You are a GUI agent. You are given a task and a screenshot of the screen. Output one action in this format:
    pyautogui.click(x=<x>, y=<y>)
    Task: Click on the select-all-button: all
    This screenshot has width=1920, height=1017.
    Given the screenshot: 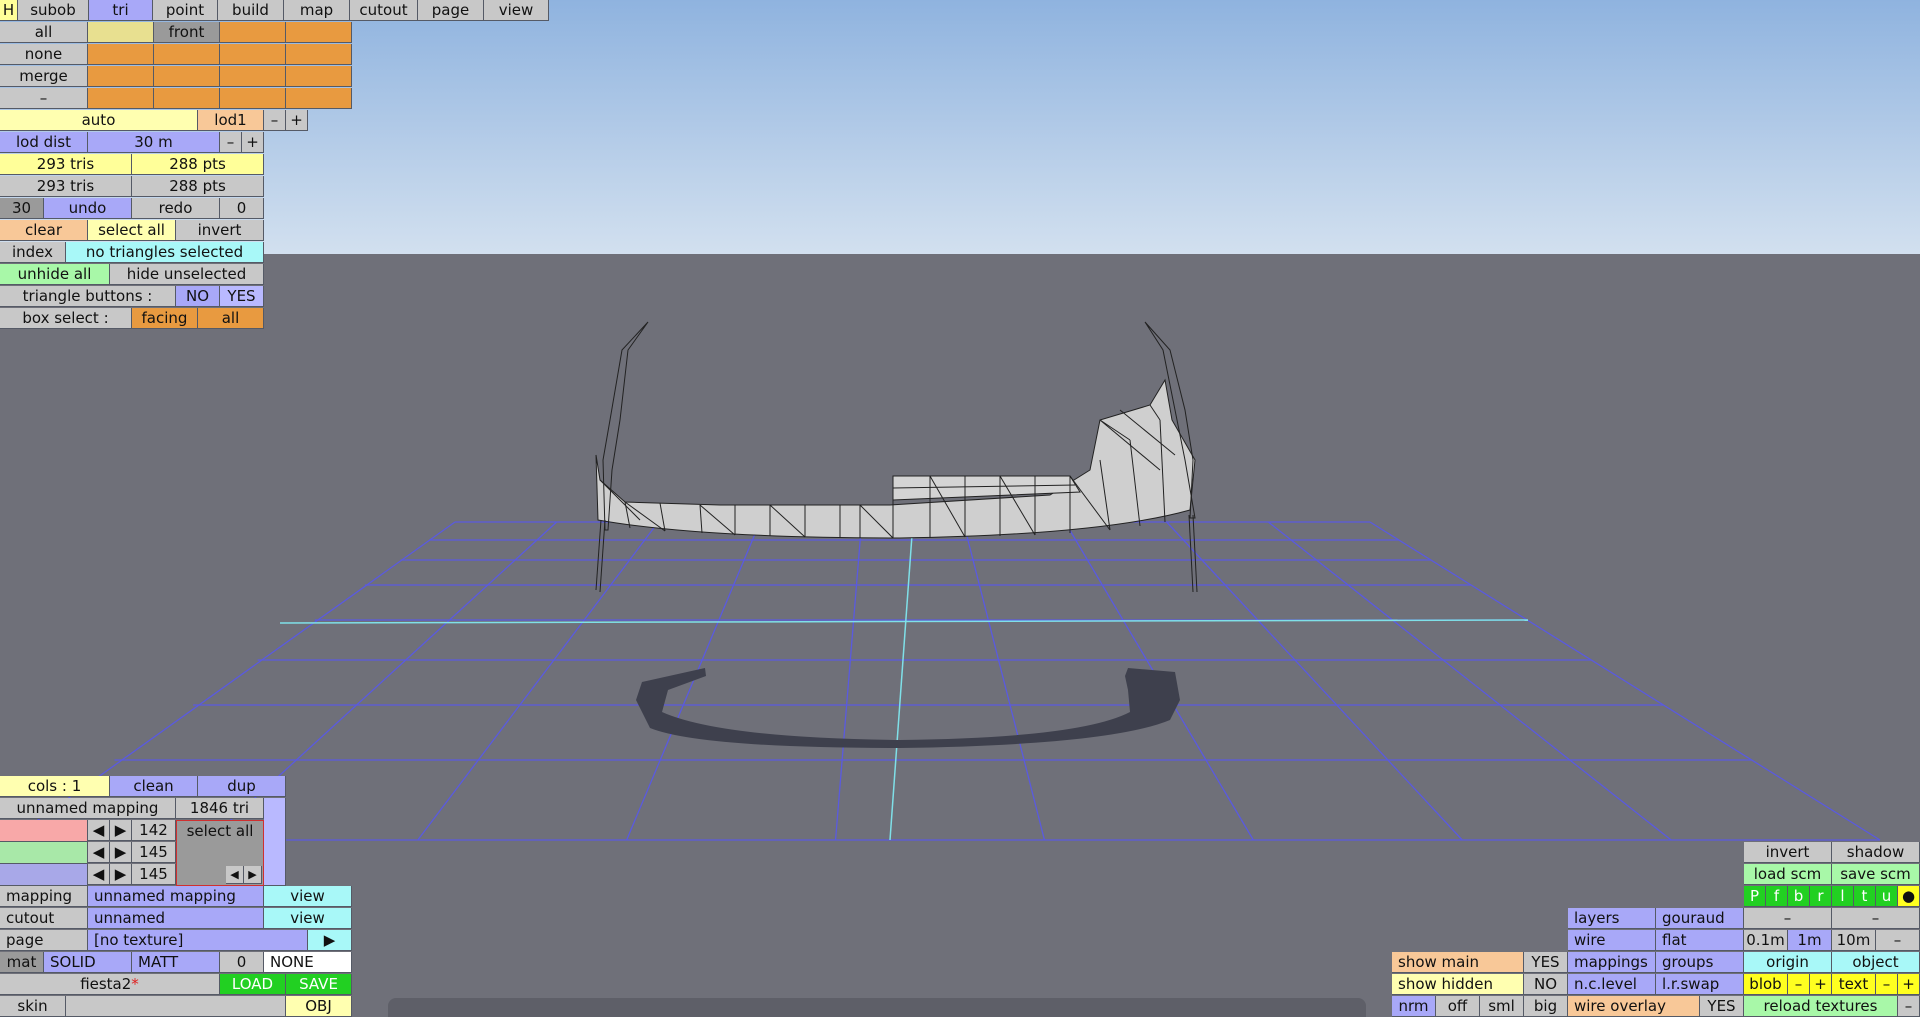 What is the action you would take?
    pyautogui.click(x=44, y=32)
    